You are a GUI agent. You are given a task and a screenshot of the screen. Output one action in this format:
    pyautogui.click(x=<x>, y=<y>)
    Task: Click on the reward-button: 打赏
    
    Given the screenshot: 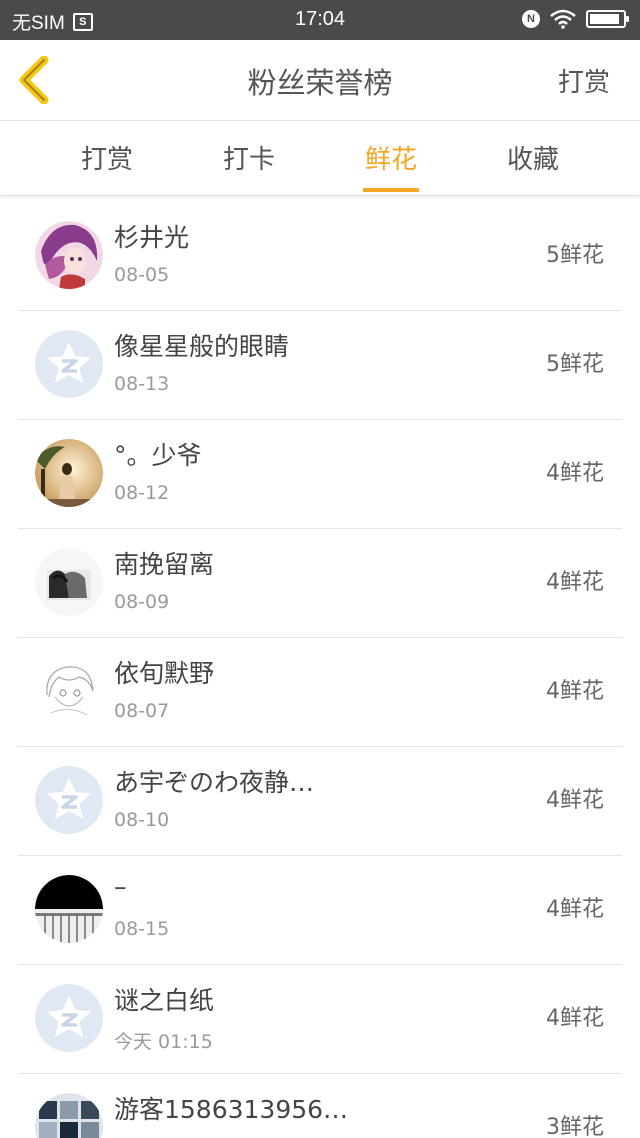 What is the action you would take?
    pyautogui.click(x=584, y=80)
    